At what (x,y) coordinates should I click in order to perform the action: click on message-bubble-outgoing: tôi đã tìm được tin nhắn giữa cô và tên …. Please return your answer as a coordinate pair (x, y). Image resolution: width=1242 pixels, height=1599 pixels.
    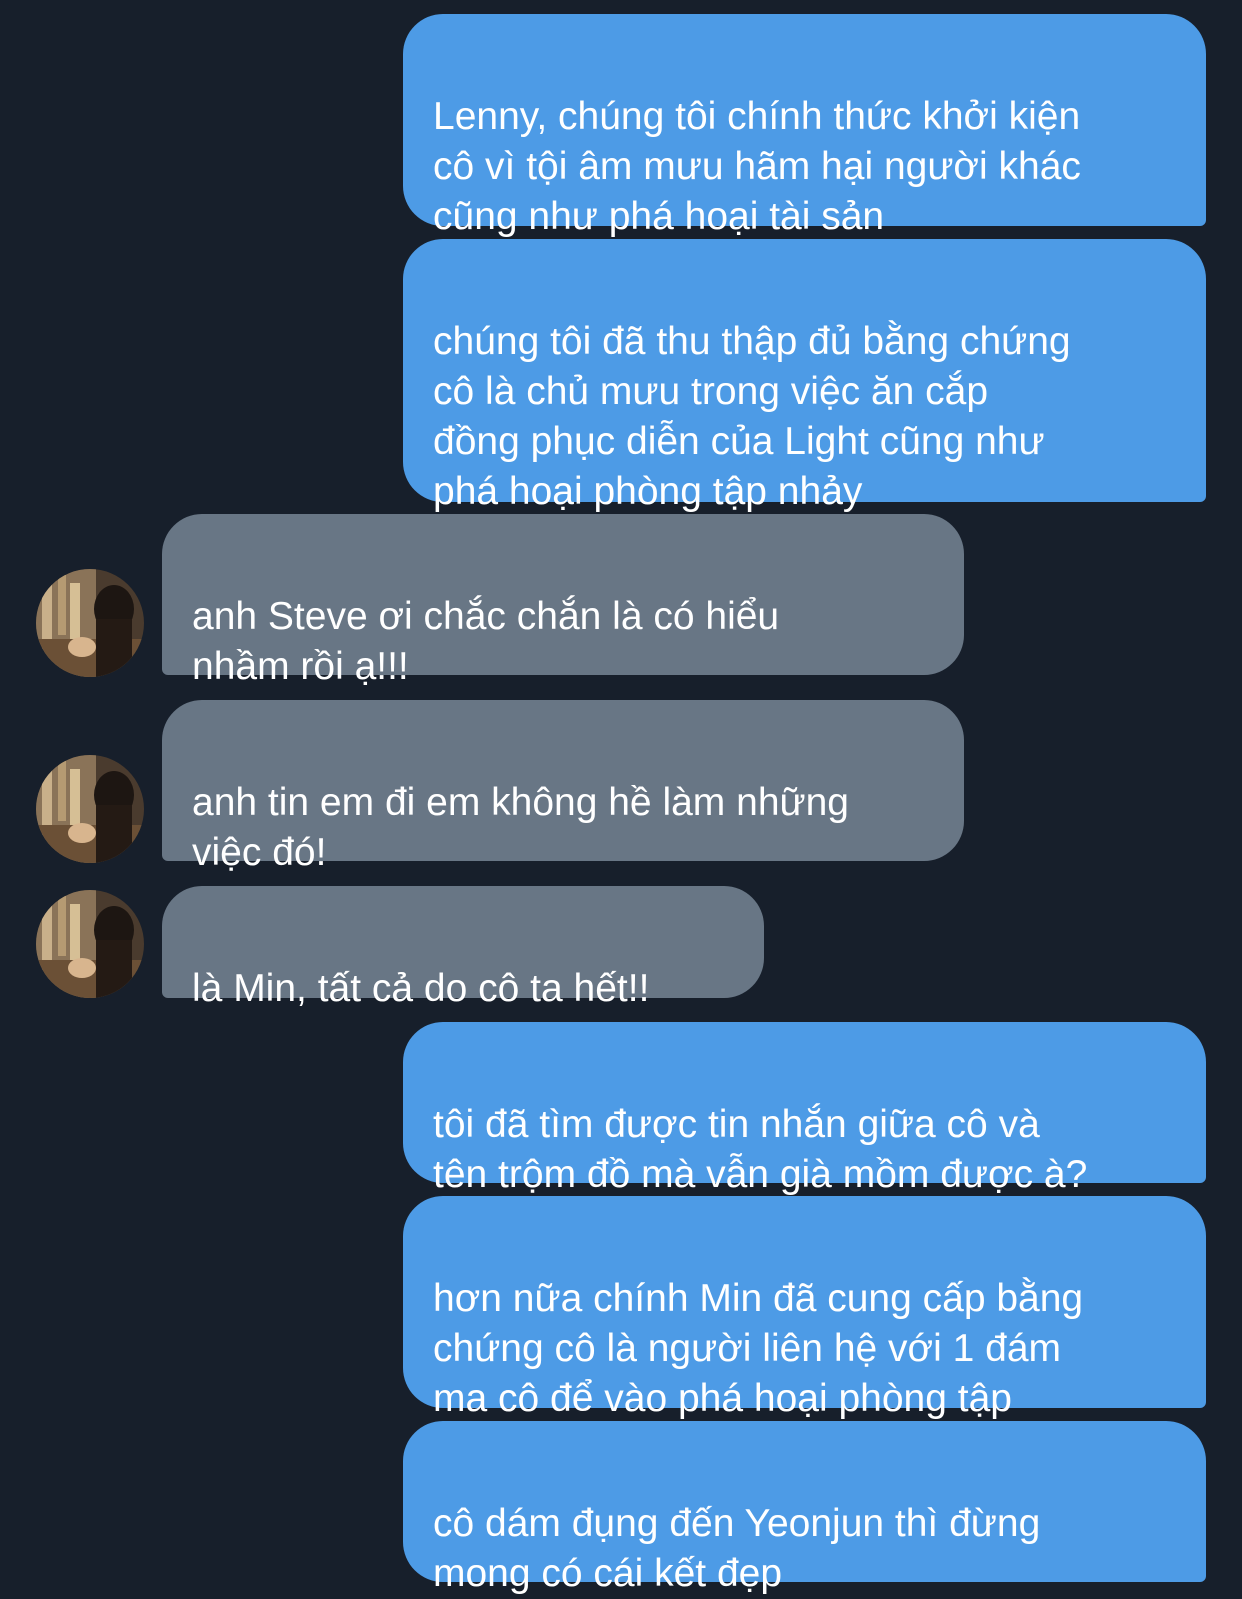
    Looking at the image, I should click on (804, 1109).